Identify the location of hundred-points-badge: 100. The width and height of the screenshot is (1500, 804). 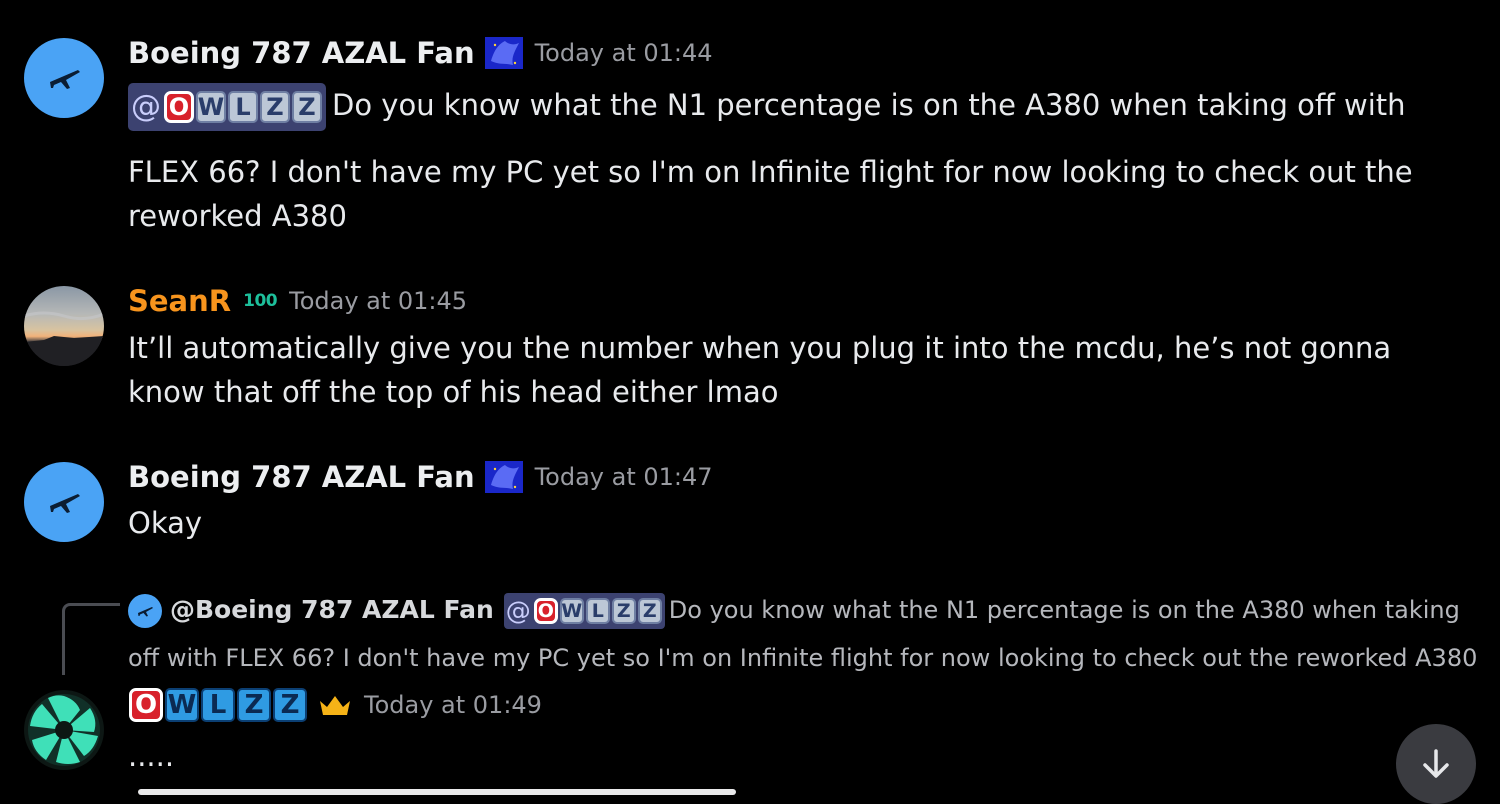
(260, 301).